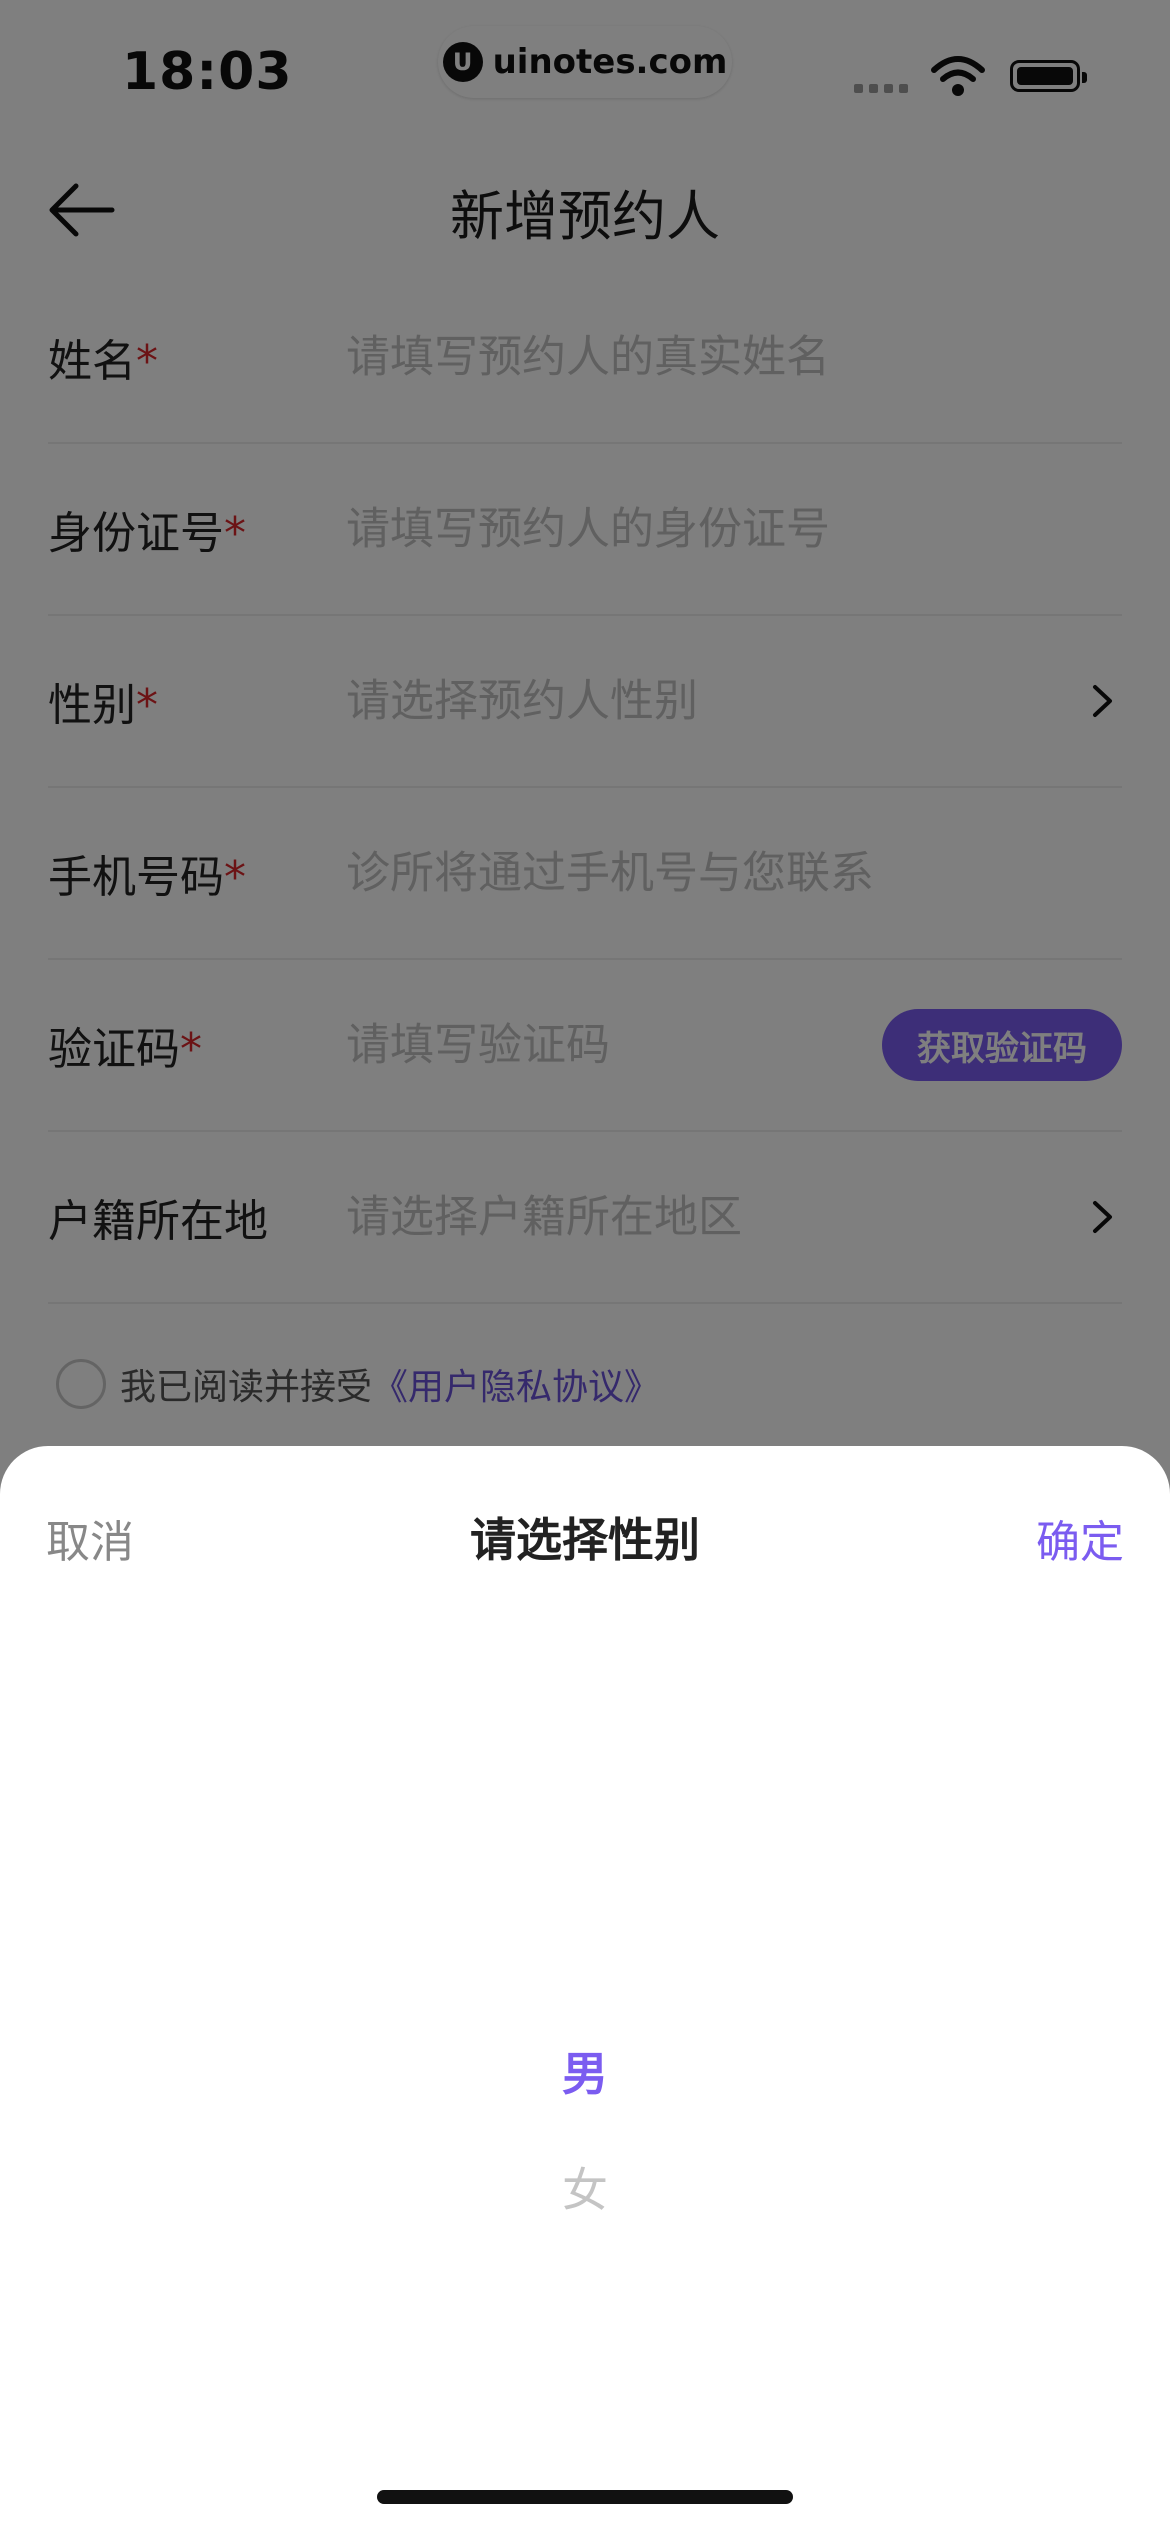 The image size is (1170, 2532). I want to click on confirm-button: 确定, so click(1080, 1538).